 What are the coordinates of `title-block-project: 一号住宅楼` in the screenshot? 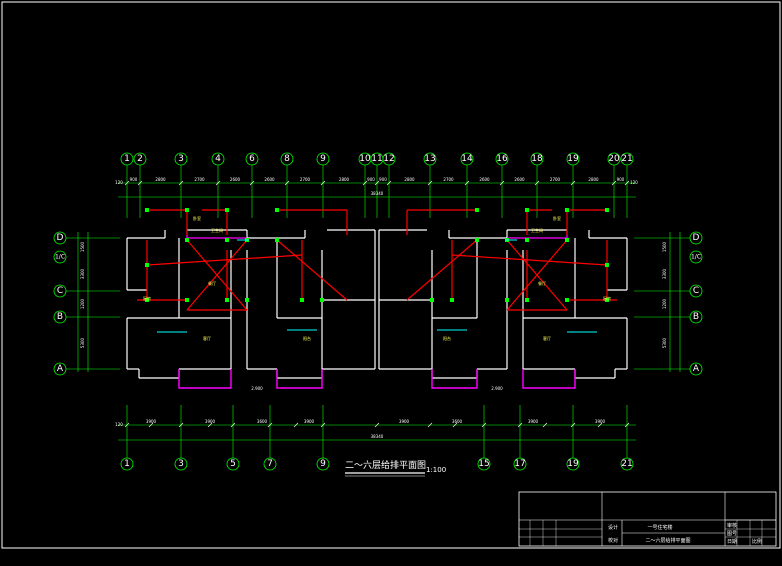 It's located at (659, 527).